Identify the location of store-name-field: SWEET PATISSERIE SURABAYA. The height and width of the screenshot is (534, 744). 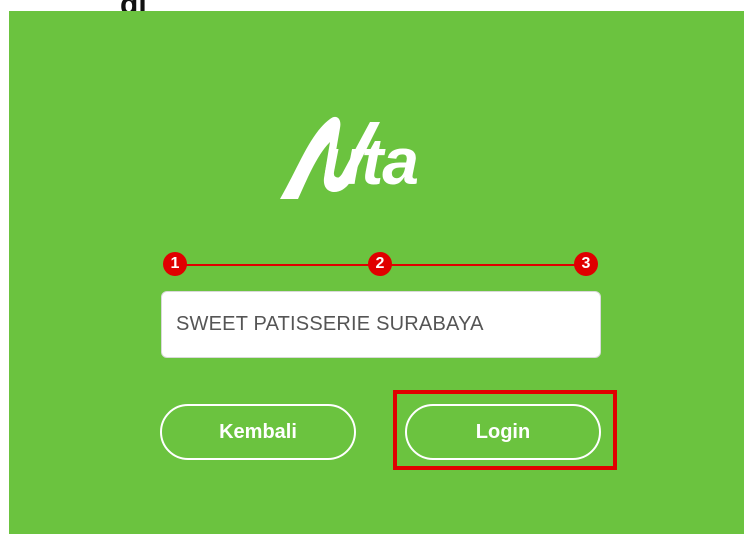
(381, 324).